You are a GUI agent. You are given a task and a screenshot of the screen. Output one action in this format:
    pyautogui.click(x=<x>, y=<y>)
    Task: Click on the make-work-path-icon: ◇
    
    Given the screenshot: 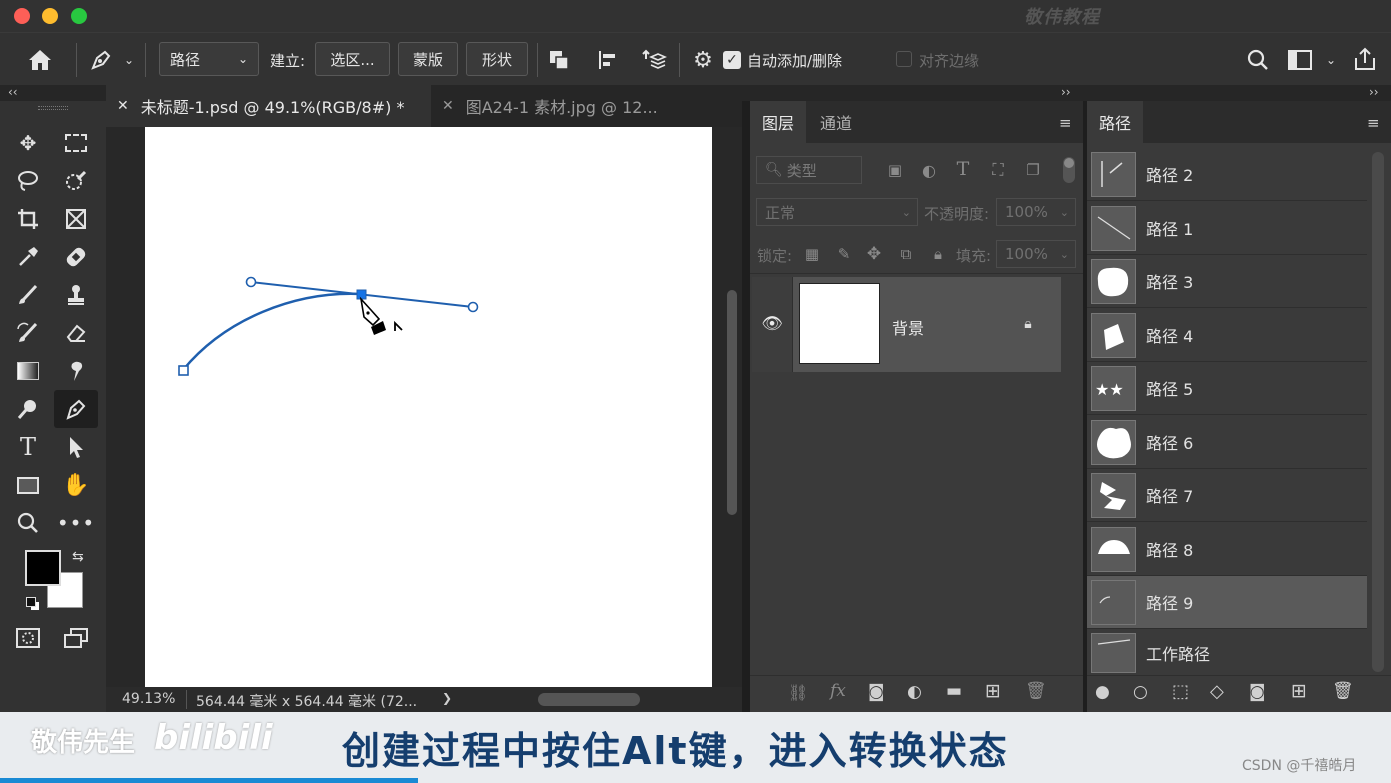 What is the action you would take?
    pyautogui.click(x=1217, y=691)
    